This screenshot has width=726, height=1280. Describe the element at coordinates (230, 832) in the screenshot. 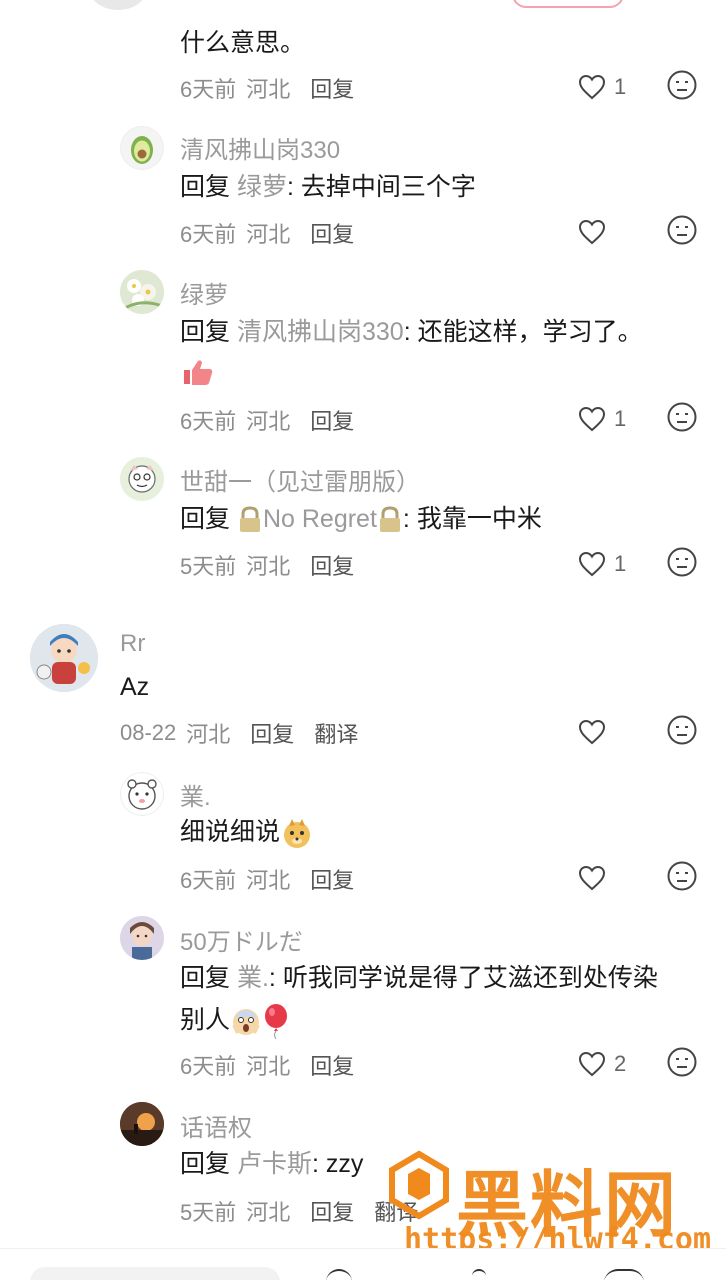

I see `comment-body: 细说细说` at that location.